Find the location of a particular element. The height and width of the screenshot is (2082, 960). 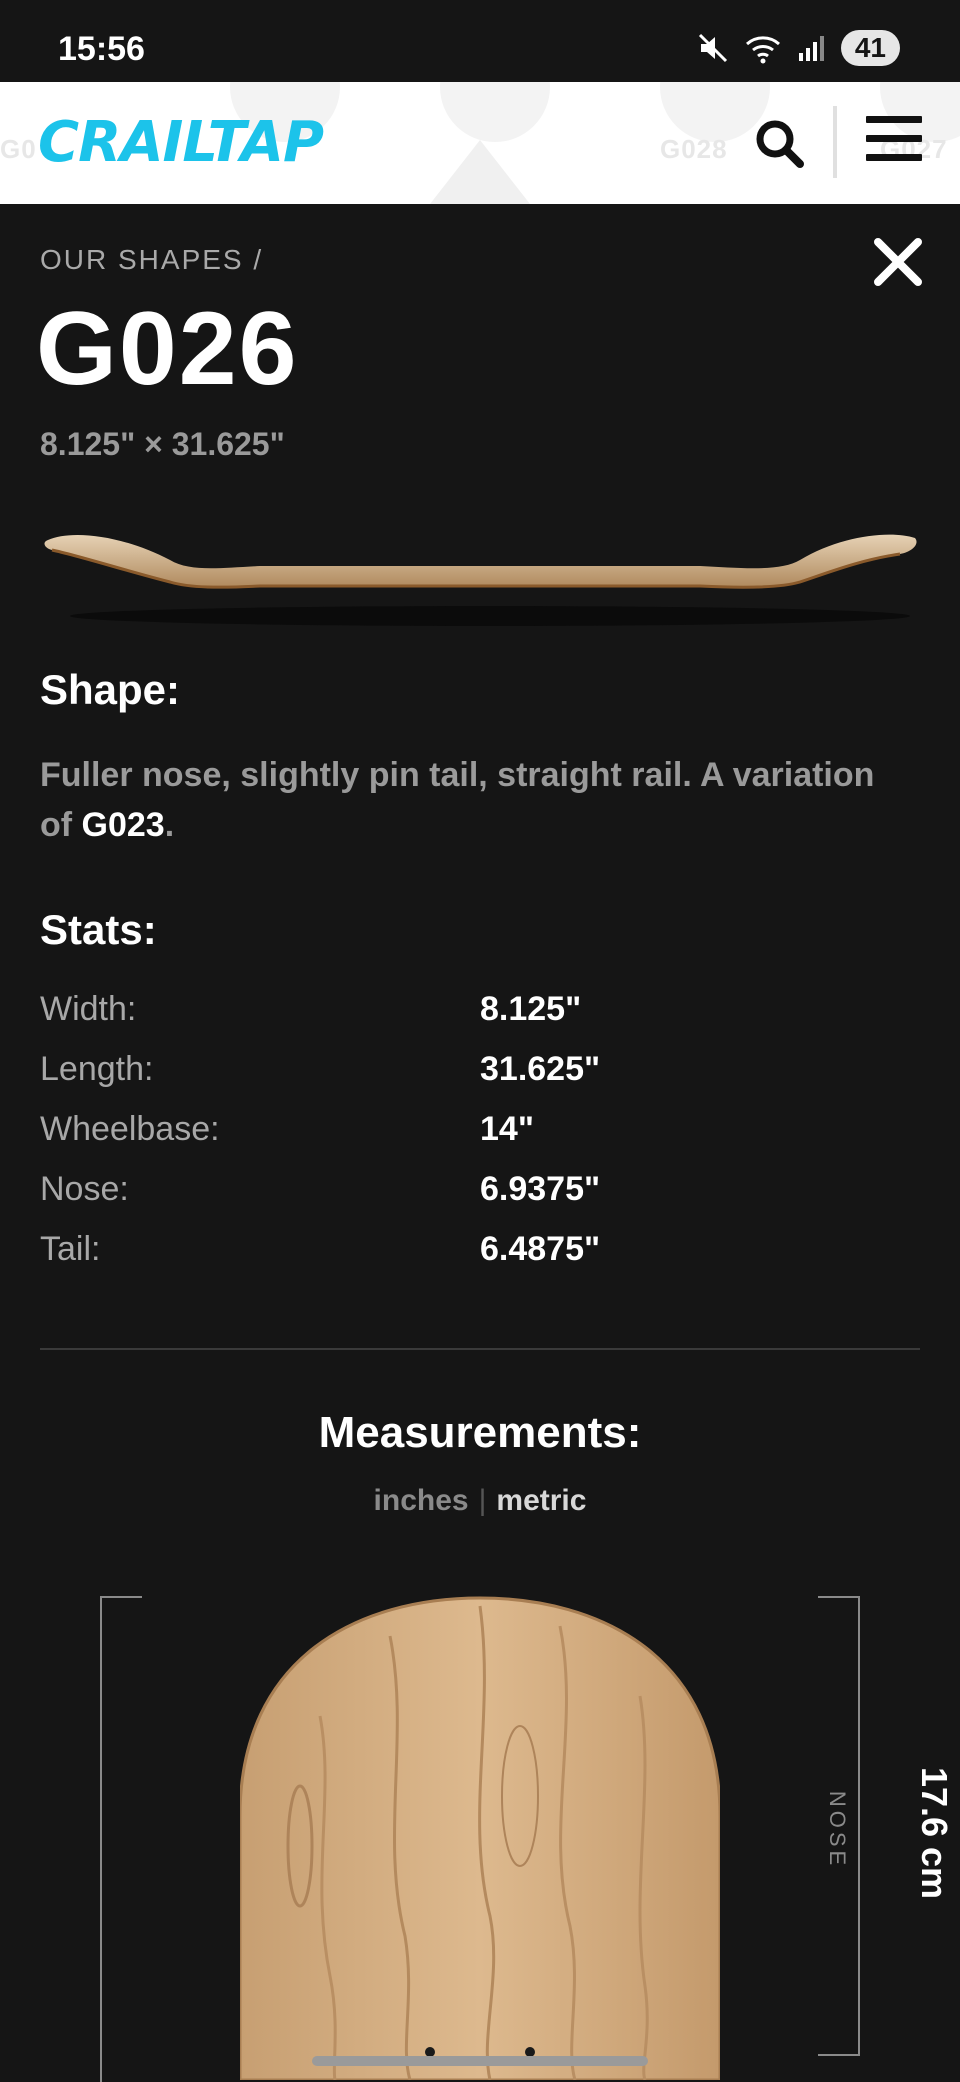

hamburger-icon is located at coordinates (894, 119).